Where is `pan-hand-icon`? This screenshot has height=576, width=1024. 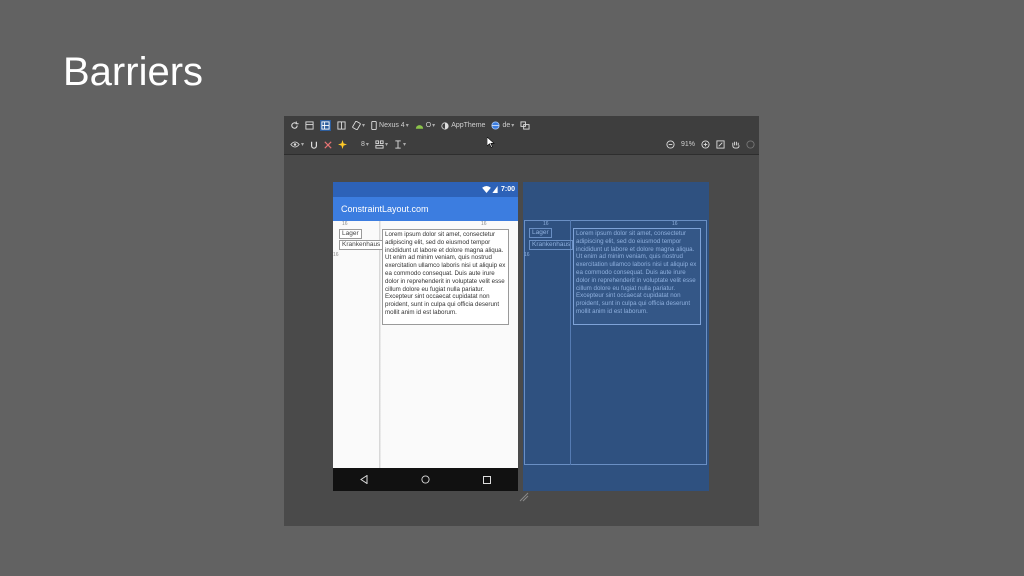
pan-hand-icon is located at coordinates (735, 144).